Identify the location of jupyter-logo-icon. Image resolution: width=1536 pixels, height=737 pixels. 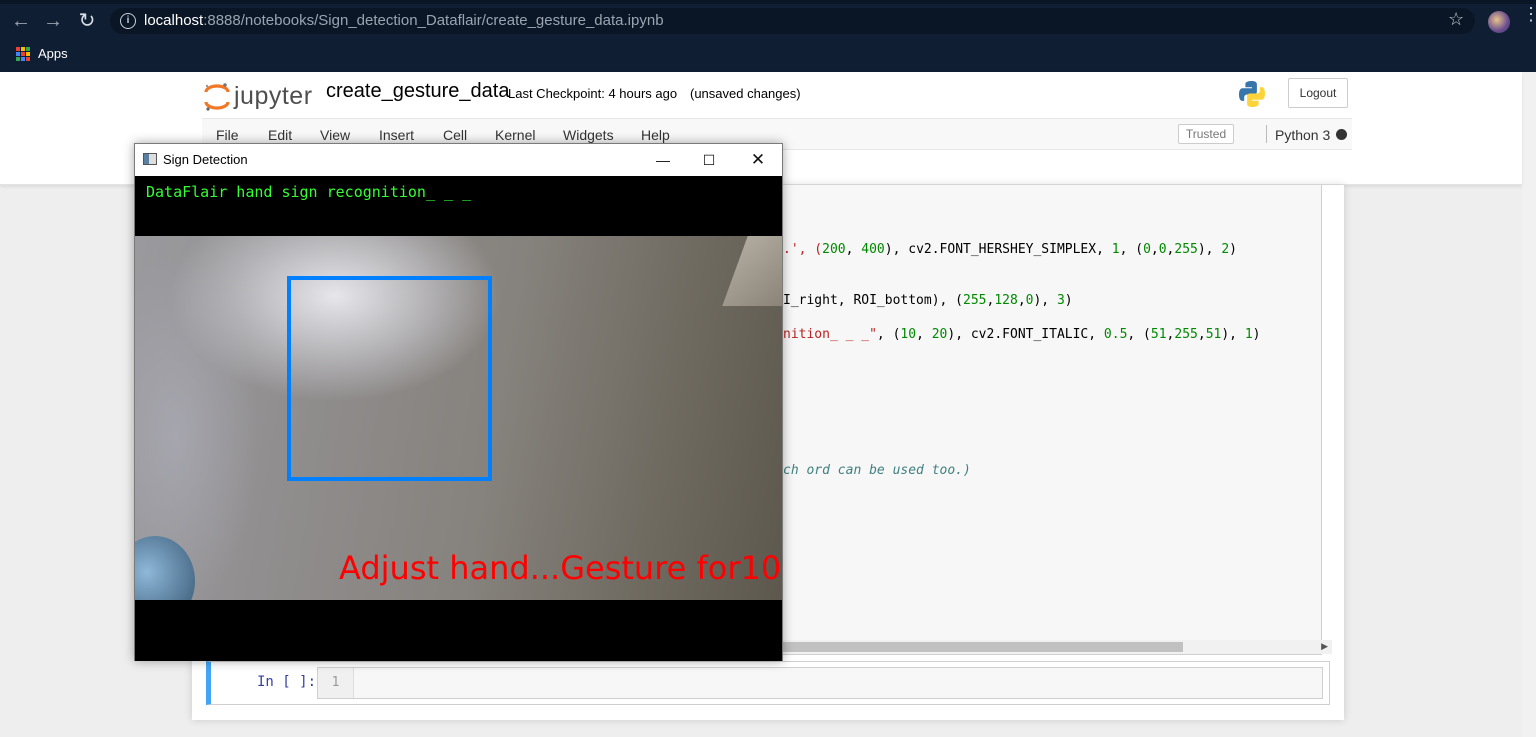
(217, 97).